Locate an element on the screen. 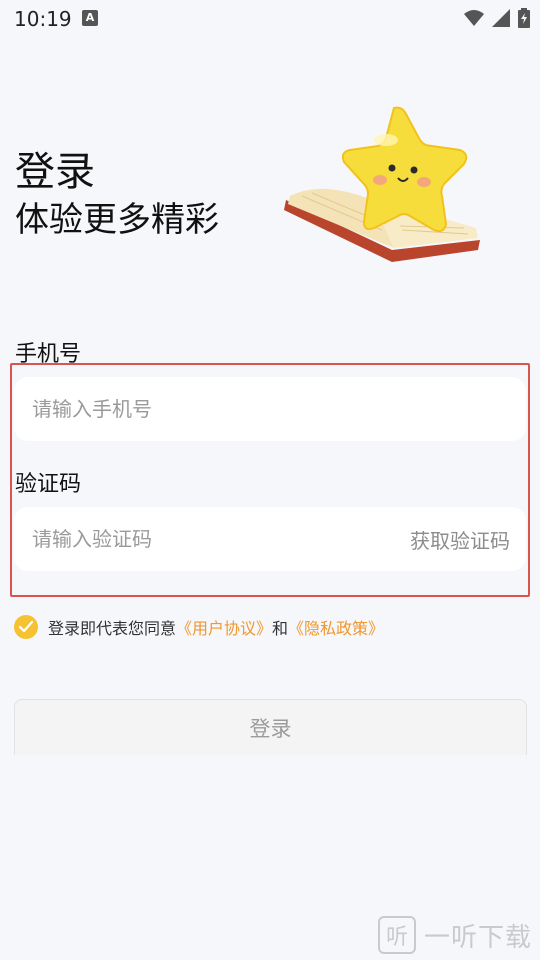  watermark-logo-icon: 听 is located at coordinates (396, 935).